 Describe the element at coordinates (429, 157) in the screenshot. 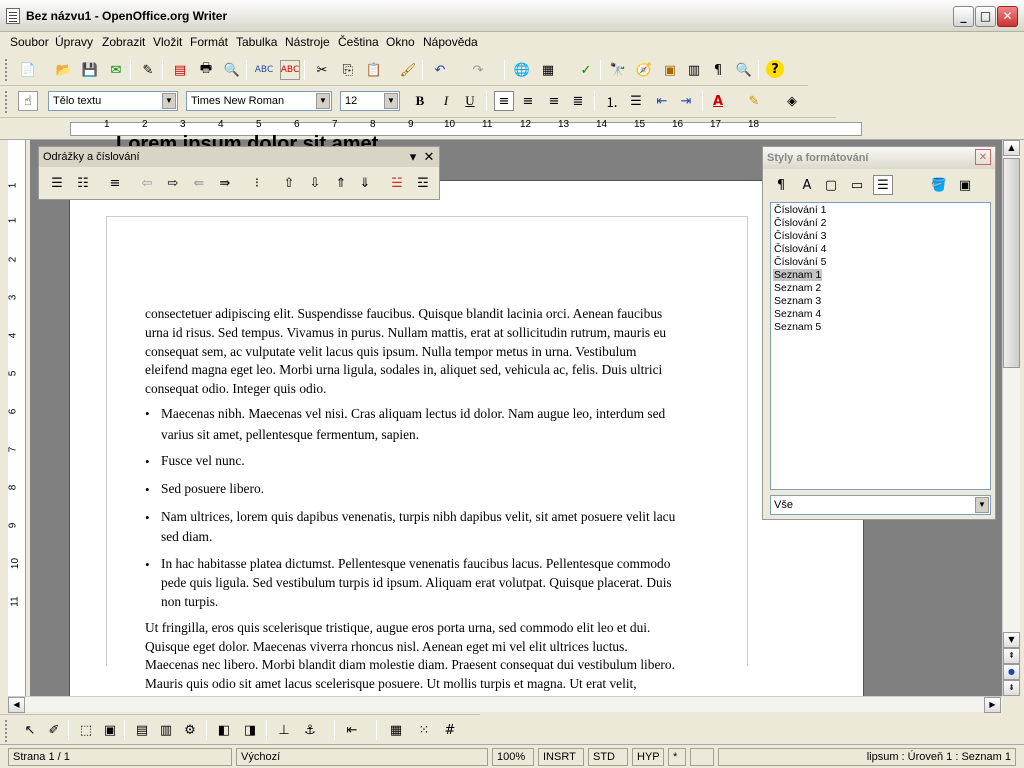

I see `close-icon: ✕` at that location.